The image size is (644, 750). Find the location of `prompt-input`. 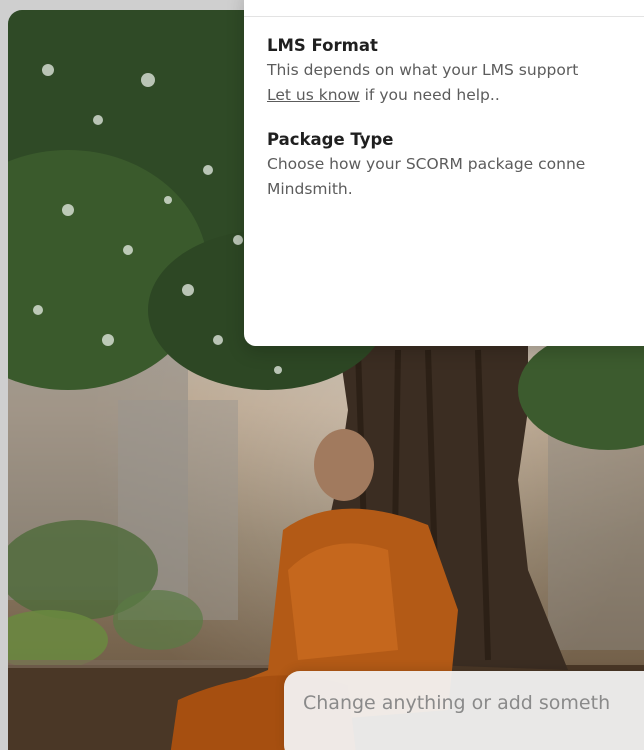

prompt-input is located at coordinates (464, 710).